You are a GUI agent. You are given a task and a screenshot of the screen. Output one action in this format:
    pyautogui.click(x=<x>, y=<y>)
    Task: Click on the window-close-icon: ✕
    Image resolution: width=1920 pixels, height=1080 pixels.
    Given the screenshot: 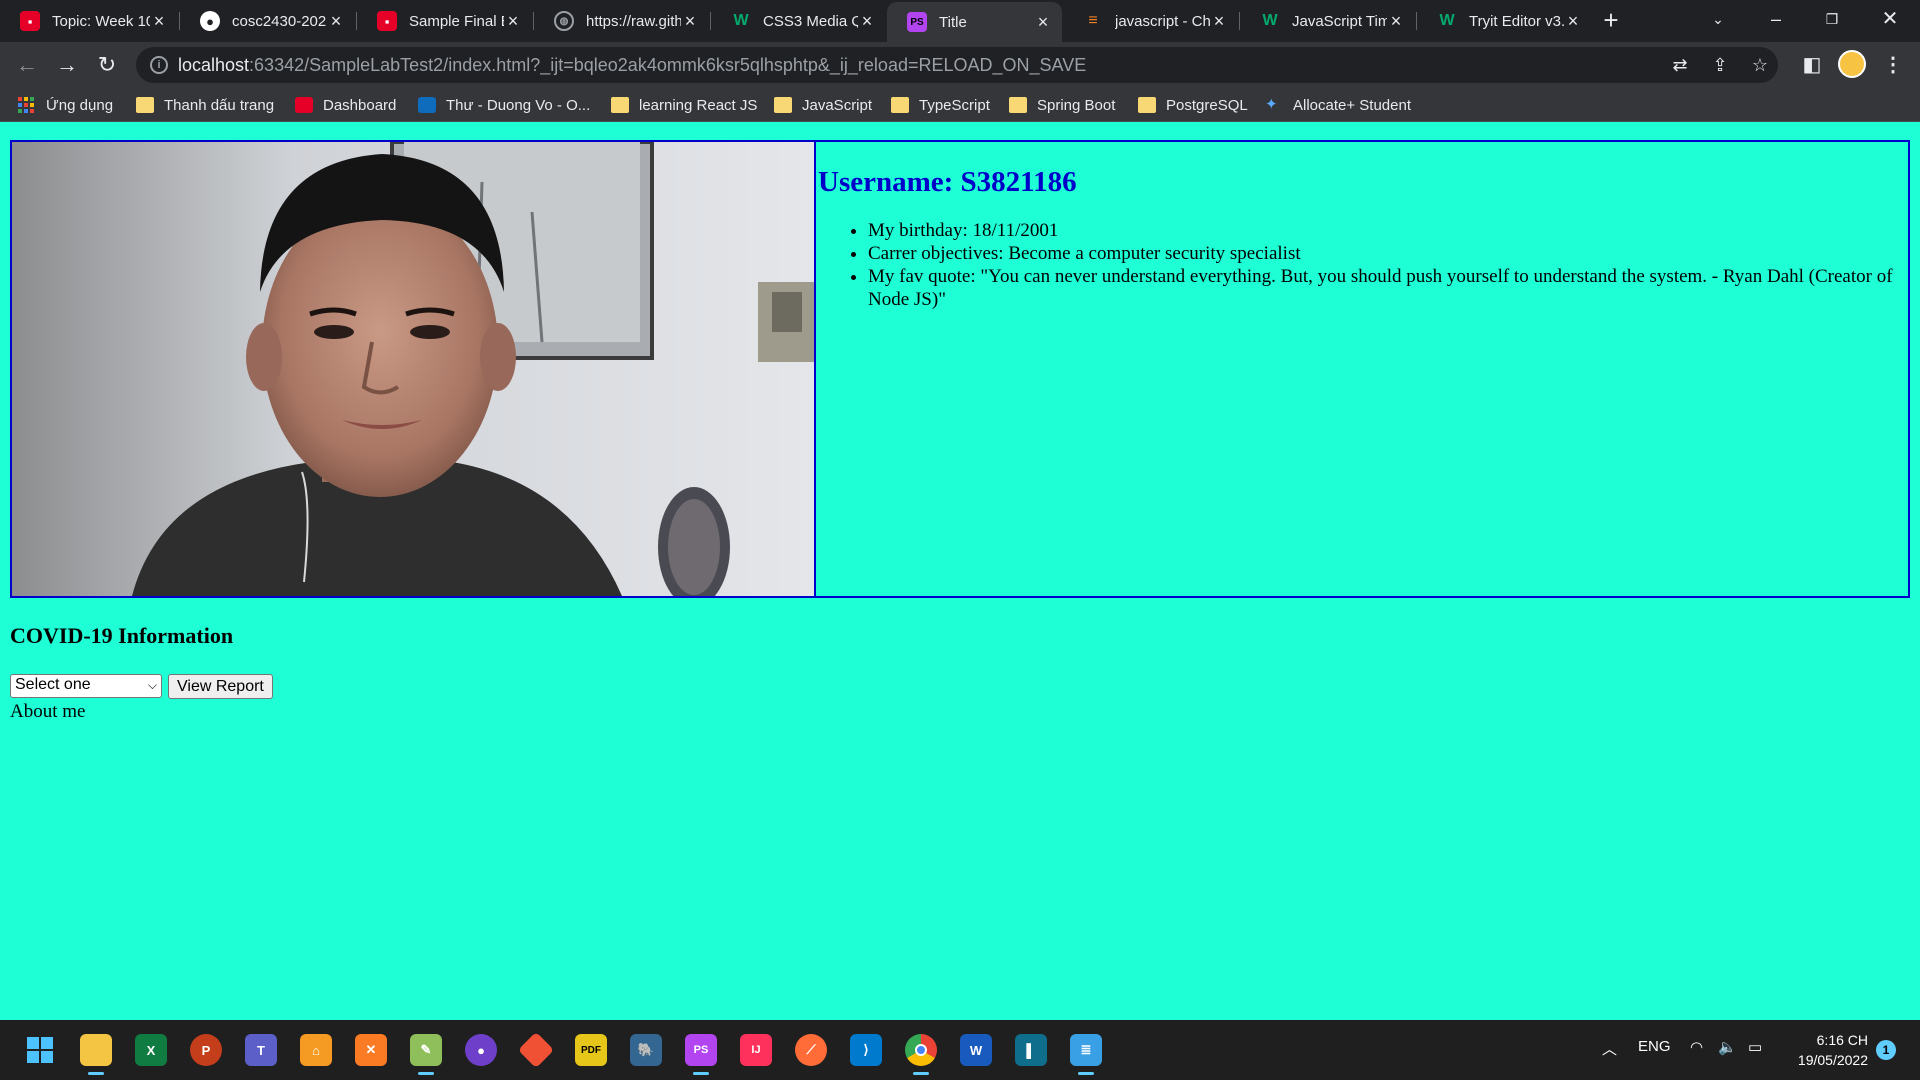 What is the action you would take?
    pyautogui.click(x=1890, y=20)
    